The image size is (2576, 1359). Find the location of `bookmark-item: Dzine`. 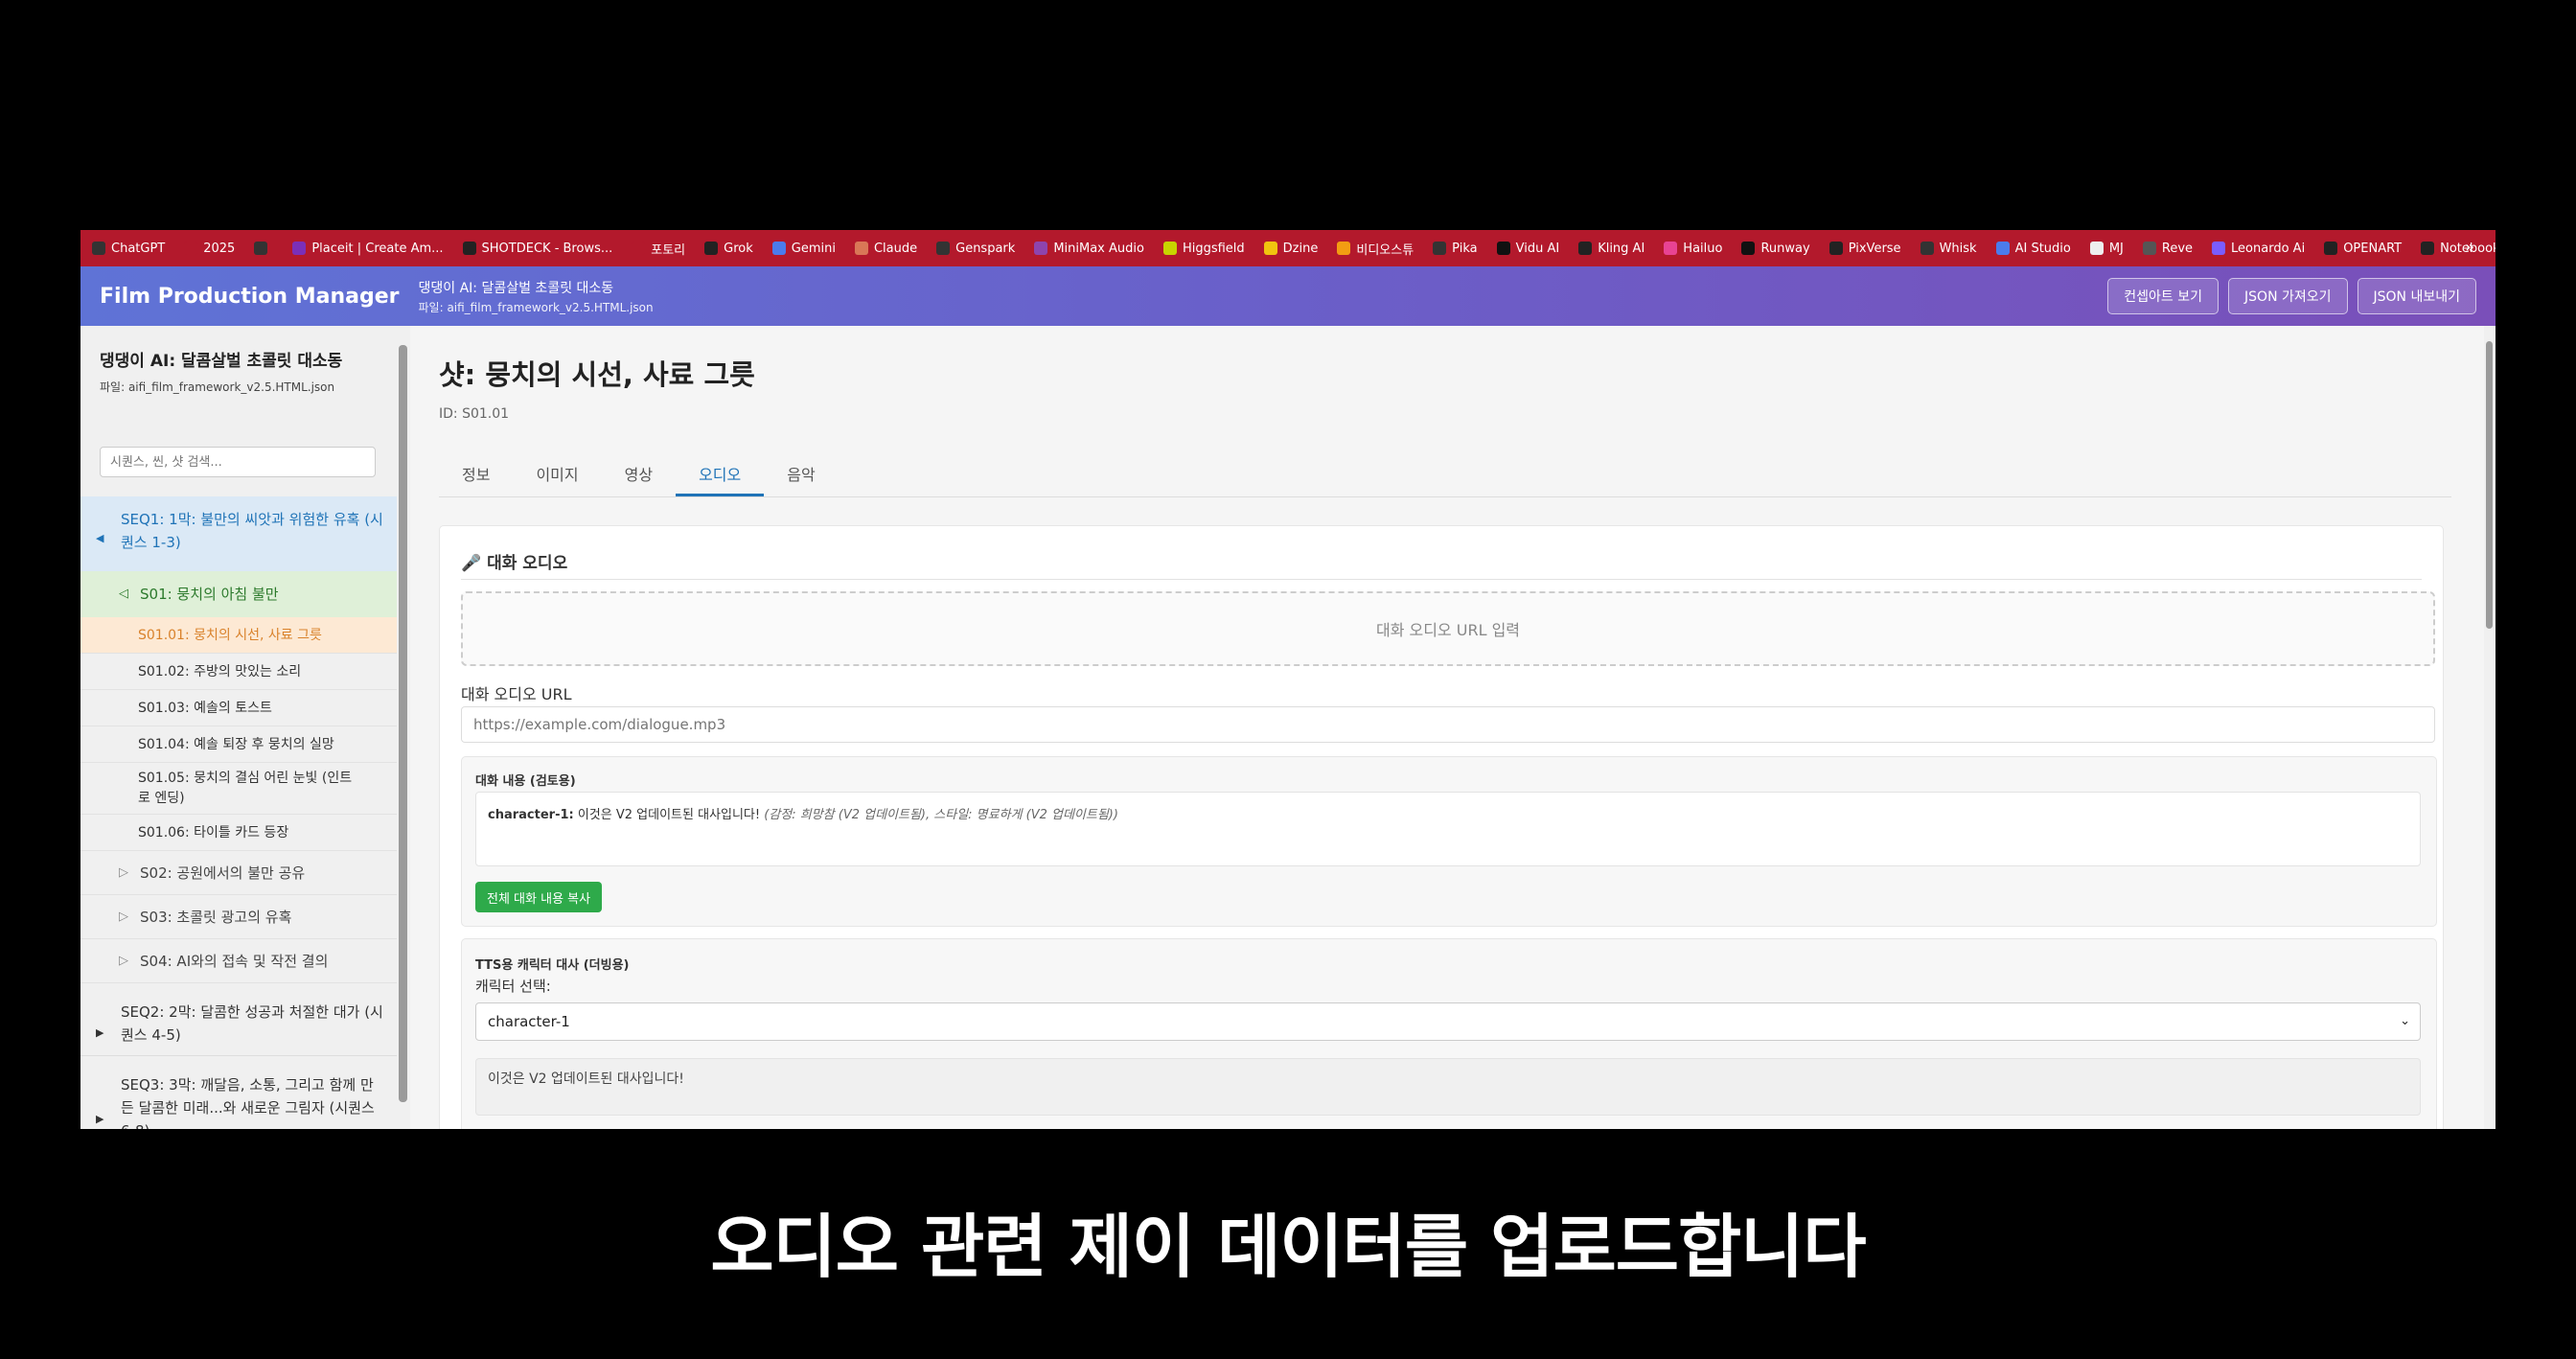

bookmark-item: Dzine is located at coordinates (1291, 248).